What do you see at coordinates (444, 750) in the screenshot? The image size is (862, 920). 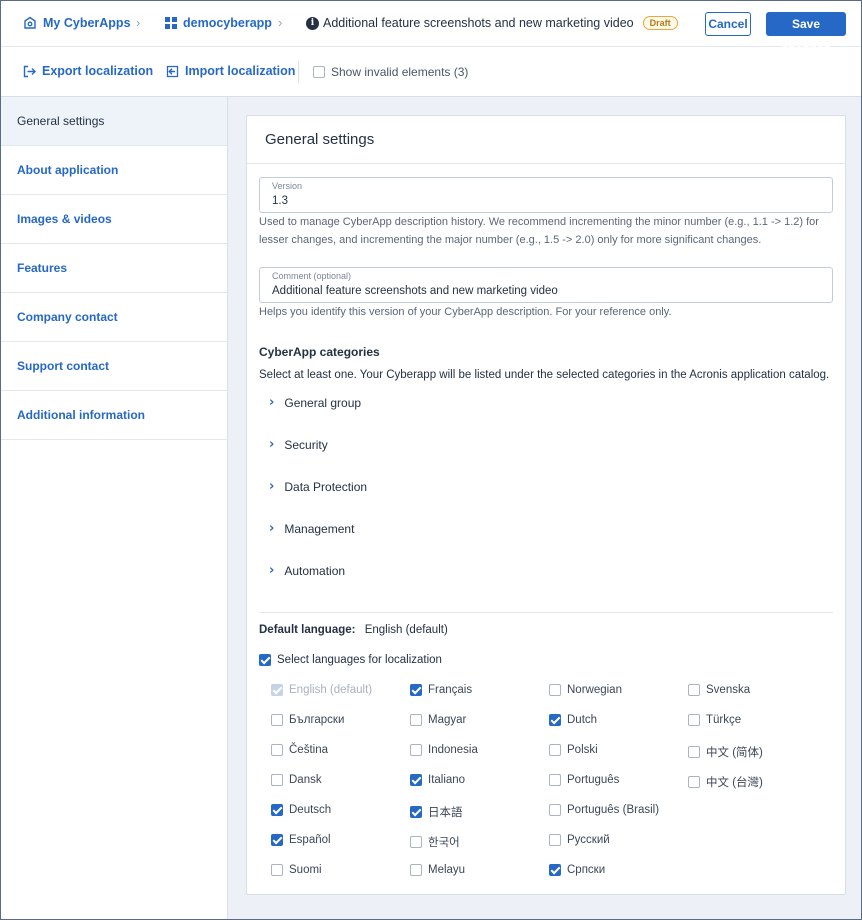 I see `language-option-indonesian: Indonesia` at bounding box center [444, 750].